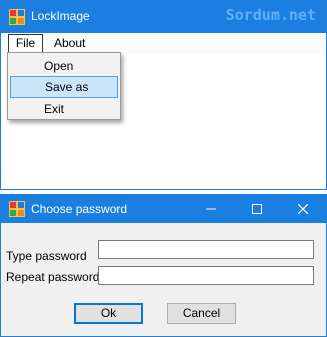 Image resolution: width=327 pixels, height=337 pixels. Describe the element at coordinates (206, 275) in the screenshot. I see `repeat-password-input` at that location.